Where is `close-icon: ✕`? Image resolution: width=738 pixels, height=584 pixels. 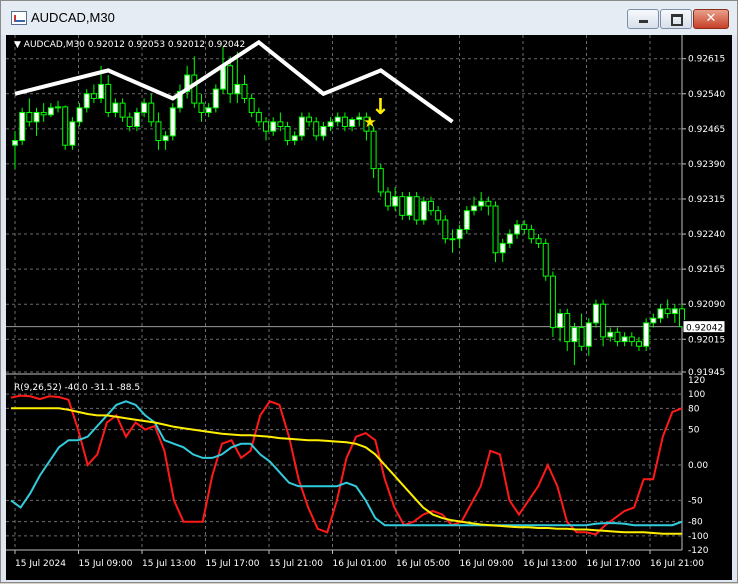 close-icon: ✕ is located at coordinates (711, 18).